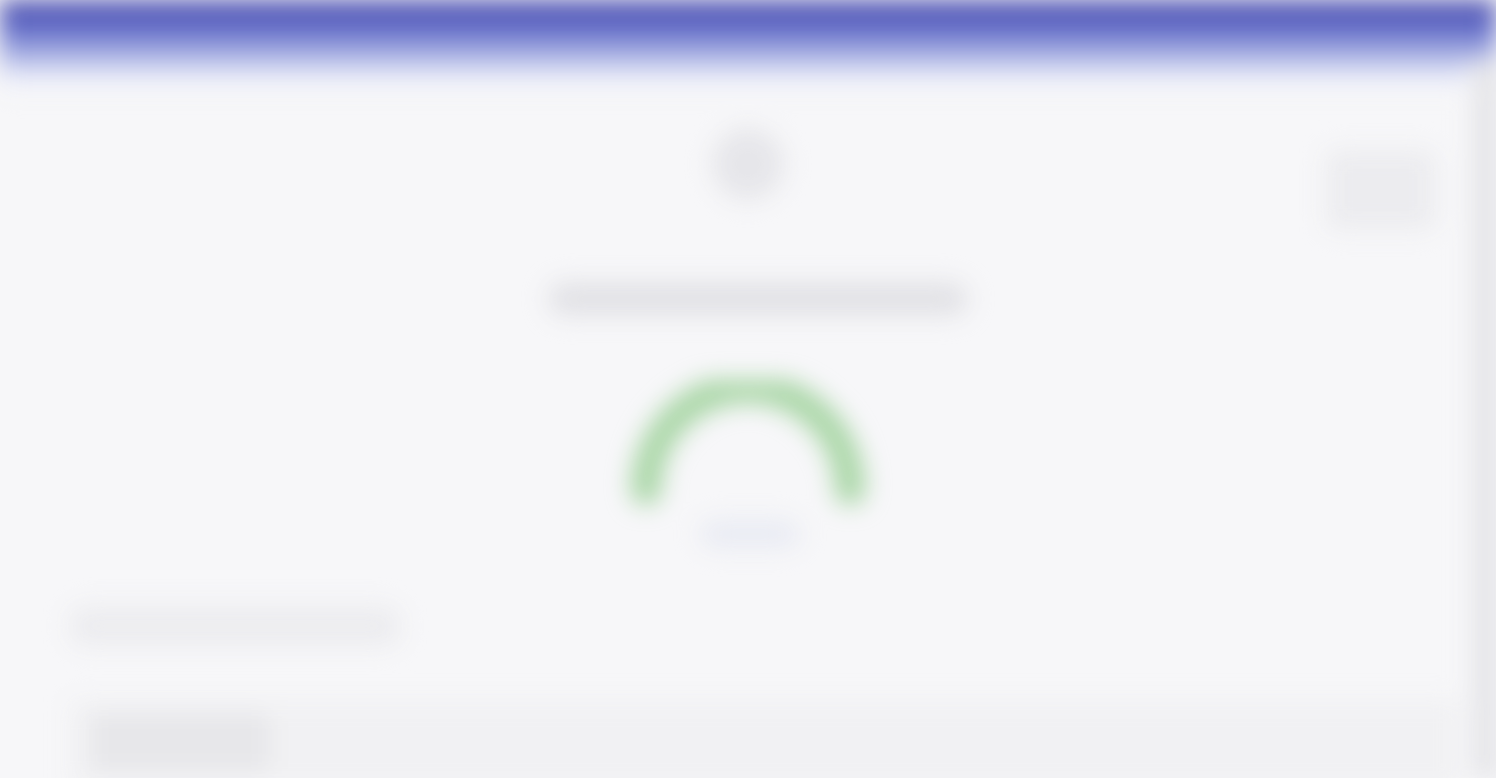 Image resolution: width=1496 pixels, height=778 pixels. Describe the element at coordinates (748, 46) in the screenshot. I see `header-bar` at that location.